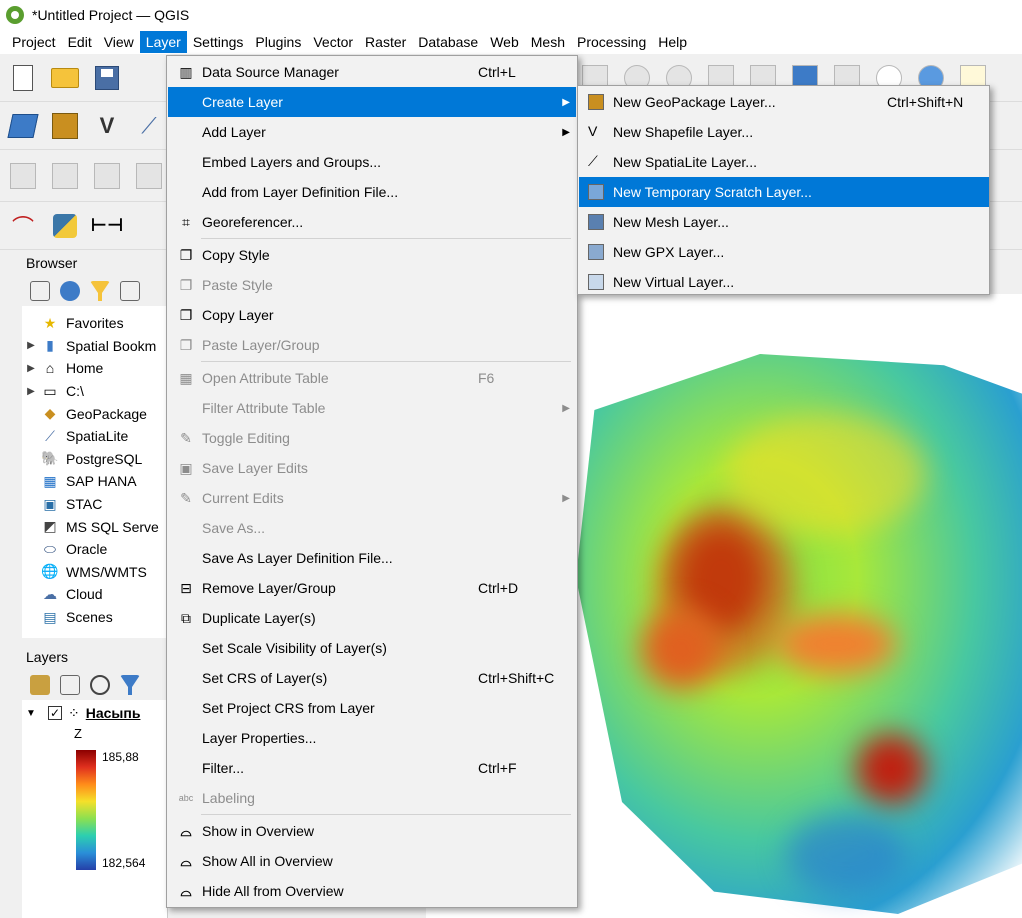 The height and width of the screenshot is (918, 1022). Describe the element at coordinates (94, 481) in the screenshot. I see `browser-item-sap-hana: ▦ SAP HANA` at that location.